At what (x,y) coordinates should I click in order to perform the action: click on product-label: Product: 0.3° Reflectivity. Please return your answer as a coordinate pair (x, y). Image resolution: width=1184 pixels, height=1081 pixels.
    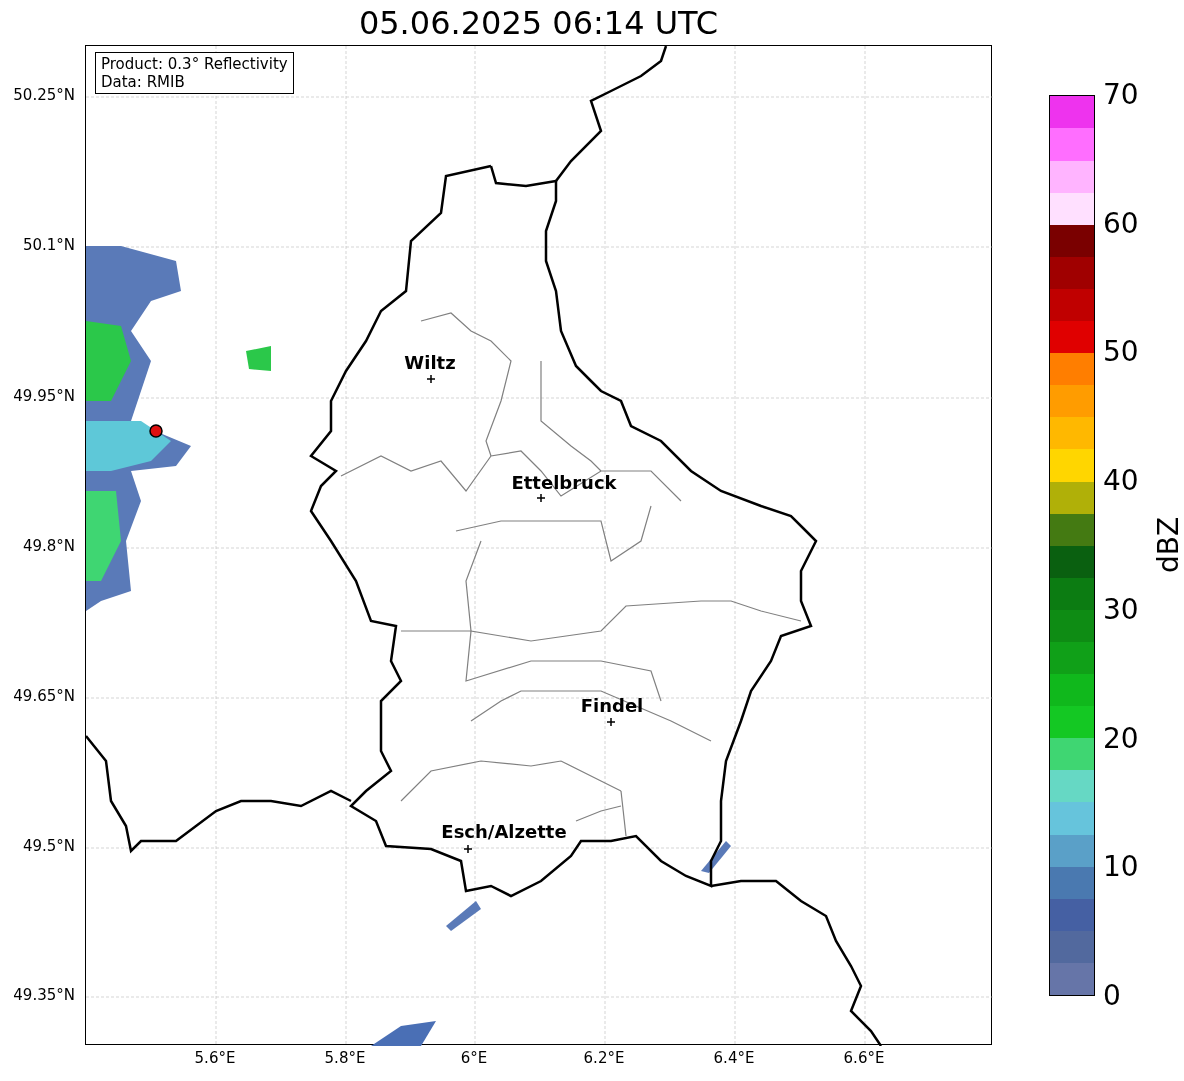
    Looking at the image, I should click on (194, 64).